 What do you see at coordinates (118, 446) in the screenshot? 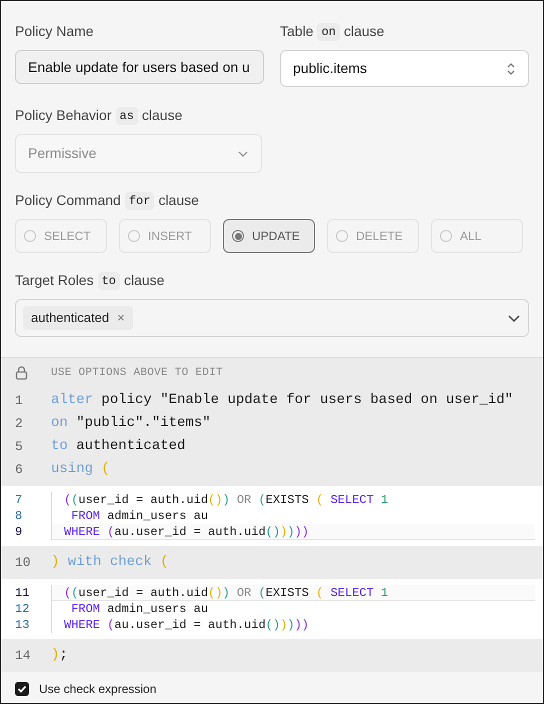
I see `code-line: to authenticated` at bounding box center [118, 446].